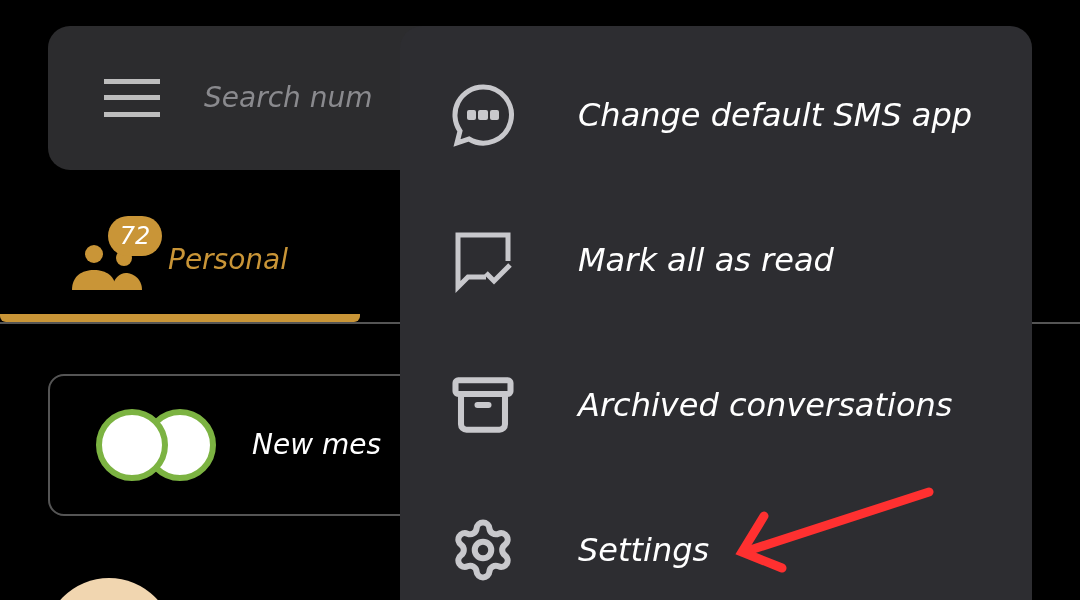  I want to click on search-placeholder: Search num, so click(288, 98).